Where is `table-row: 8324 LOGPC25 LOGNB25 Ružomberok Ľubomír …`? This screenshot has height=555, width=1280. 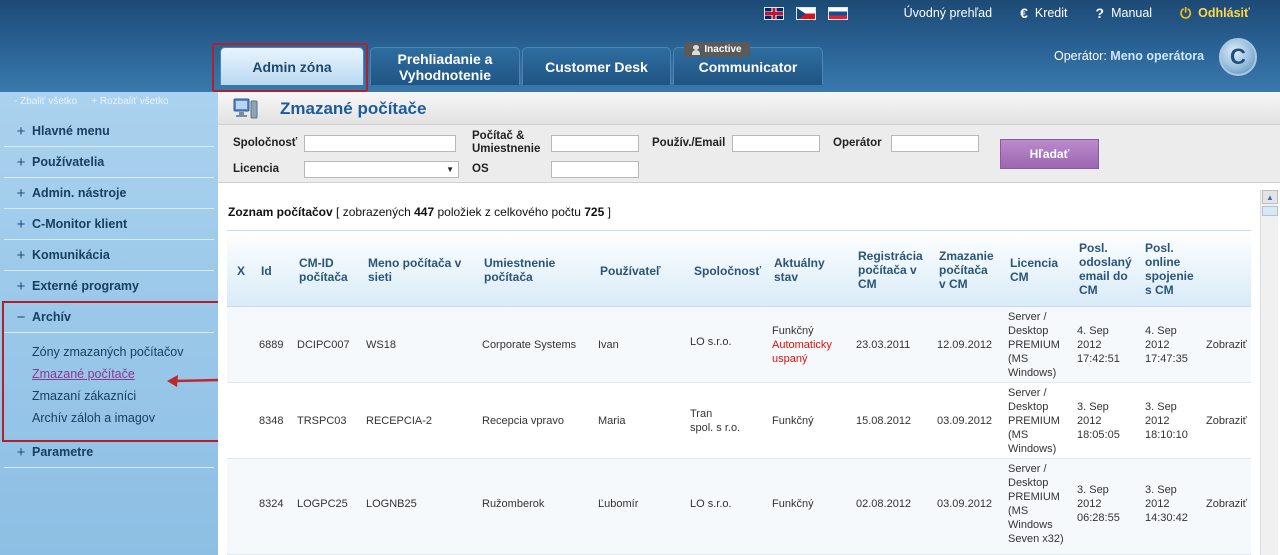 table-row: 8324 LOGPC25 LOGNB25 Ružomberok Ľubomír … is located at coordinates (739, 507).